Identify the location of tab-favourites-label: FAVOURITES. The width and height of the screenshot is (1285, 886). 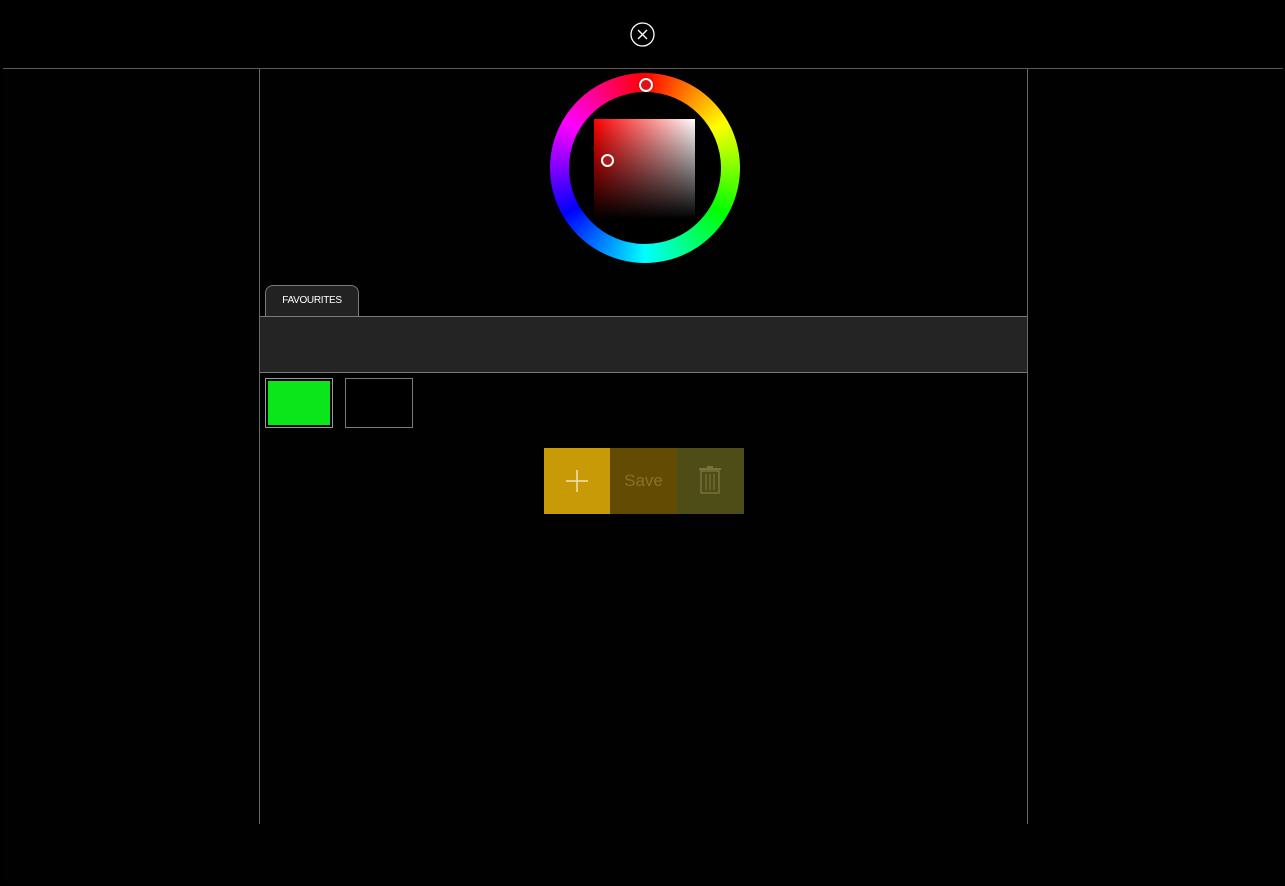
(312, 300).